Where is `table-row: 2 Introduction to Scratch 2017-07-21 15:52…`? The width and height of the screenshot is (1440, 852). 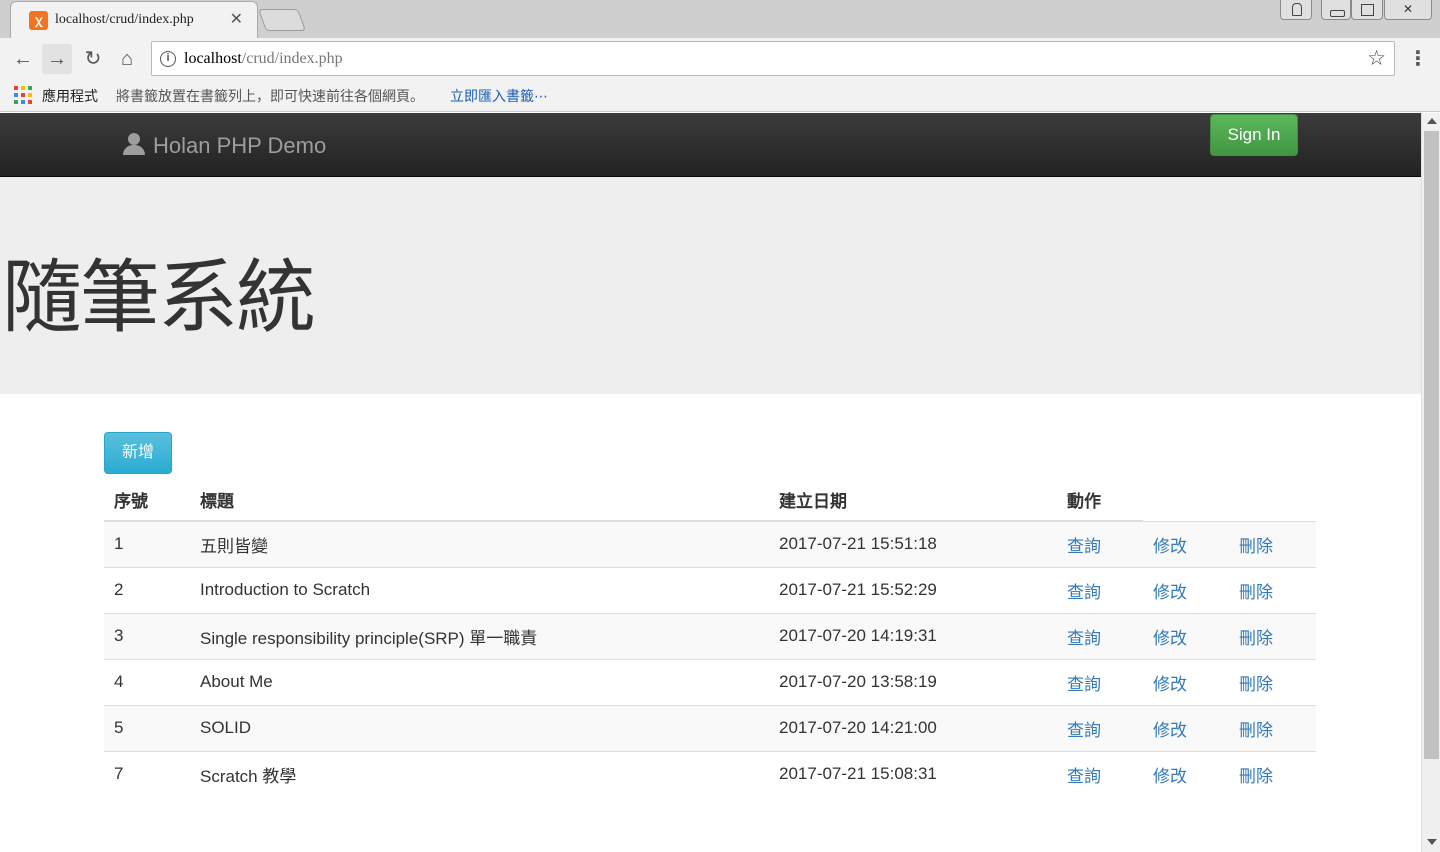 table-row: 2 Introduction to Scratch 2017-07-21 15:52… is located at coordinates (710, 589).